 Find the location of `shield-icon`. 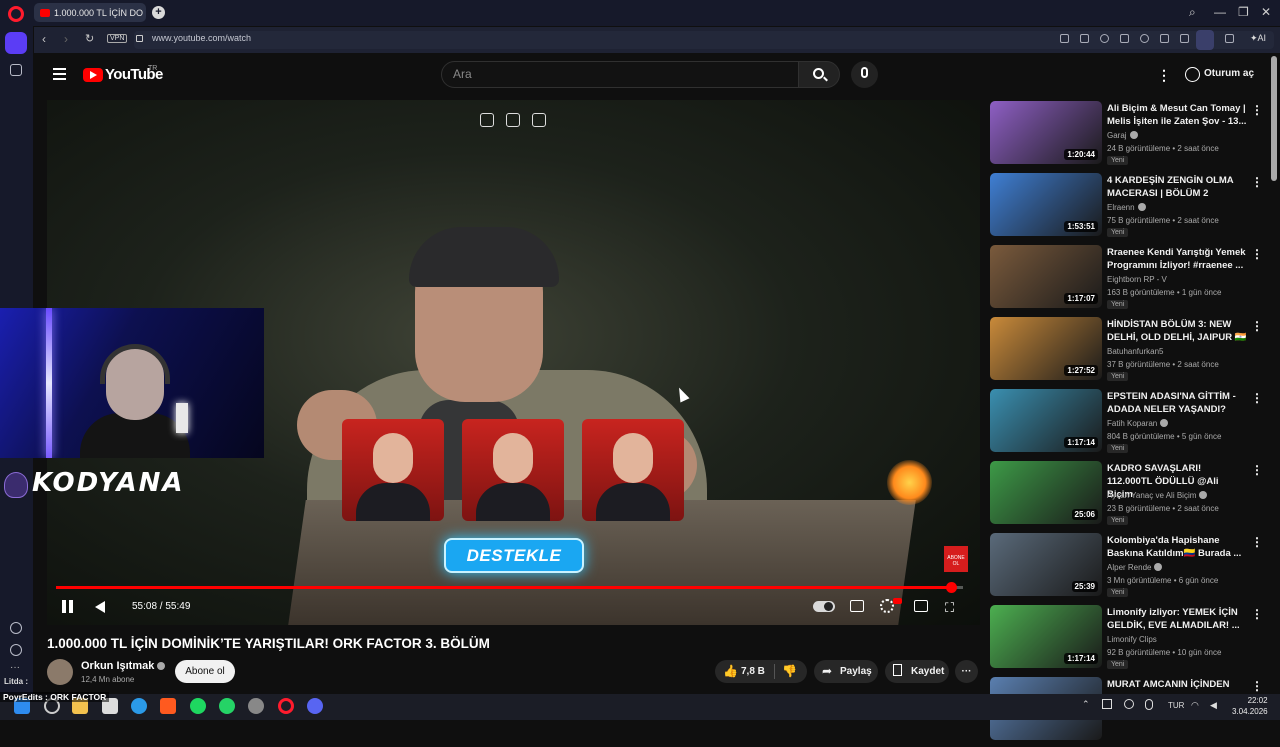

shield-icon is located at coordinates (1104, 38).